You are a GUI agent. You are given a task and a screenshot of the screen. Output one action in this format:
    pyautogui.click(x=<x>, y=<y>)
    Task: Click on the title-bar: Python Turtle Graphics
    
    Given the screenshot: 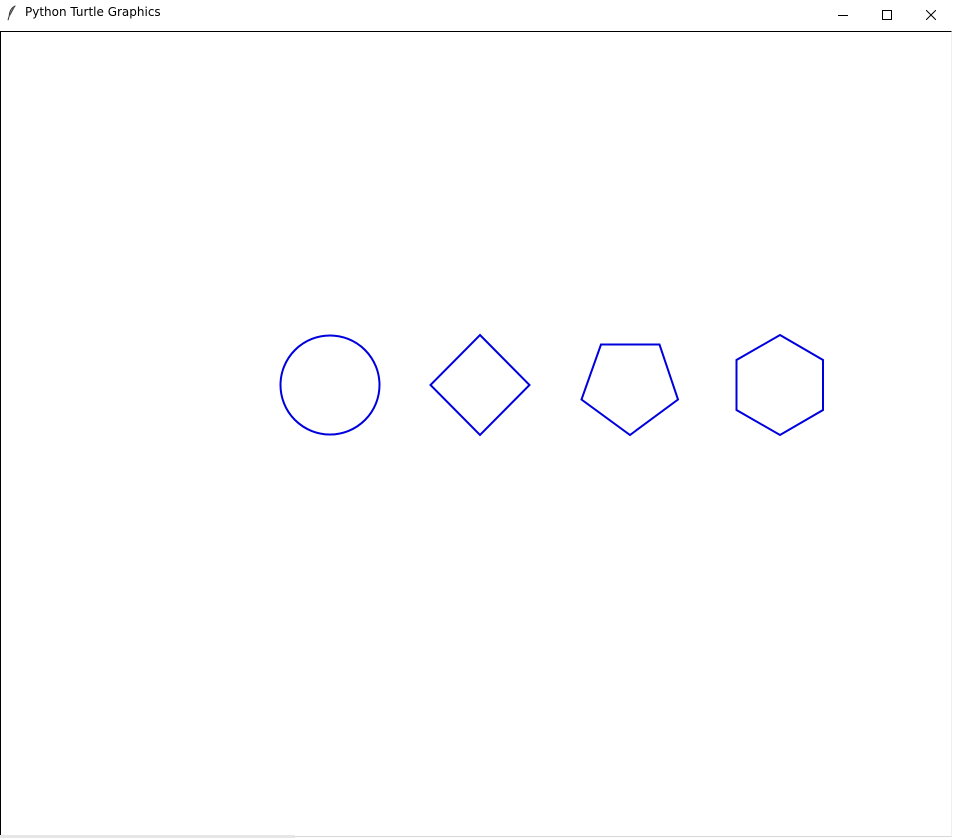 What is the action you would take?
    pyautogui.click(x=476, y=15)
    